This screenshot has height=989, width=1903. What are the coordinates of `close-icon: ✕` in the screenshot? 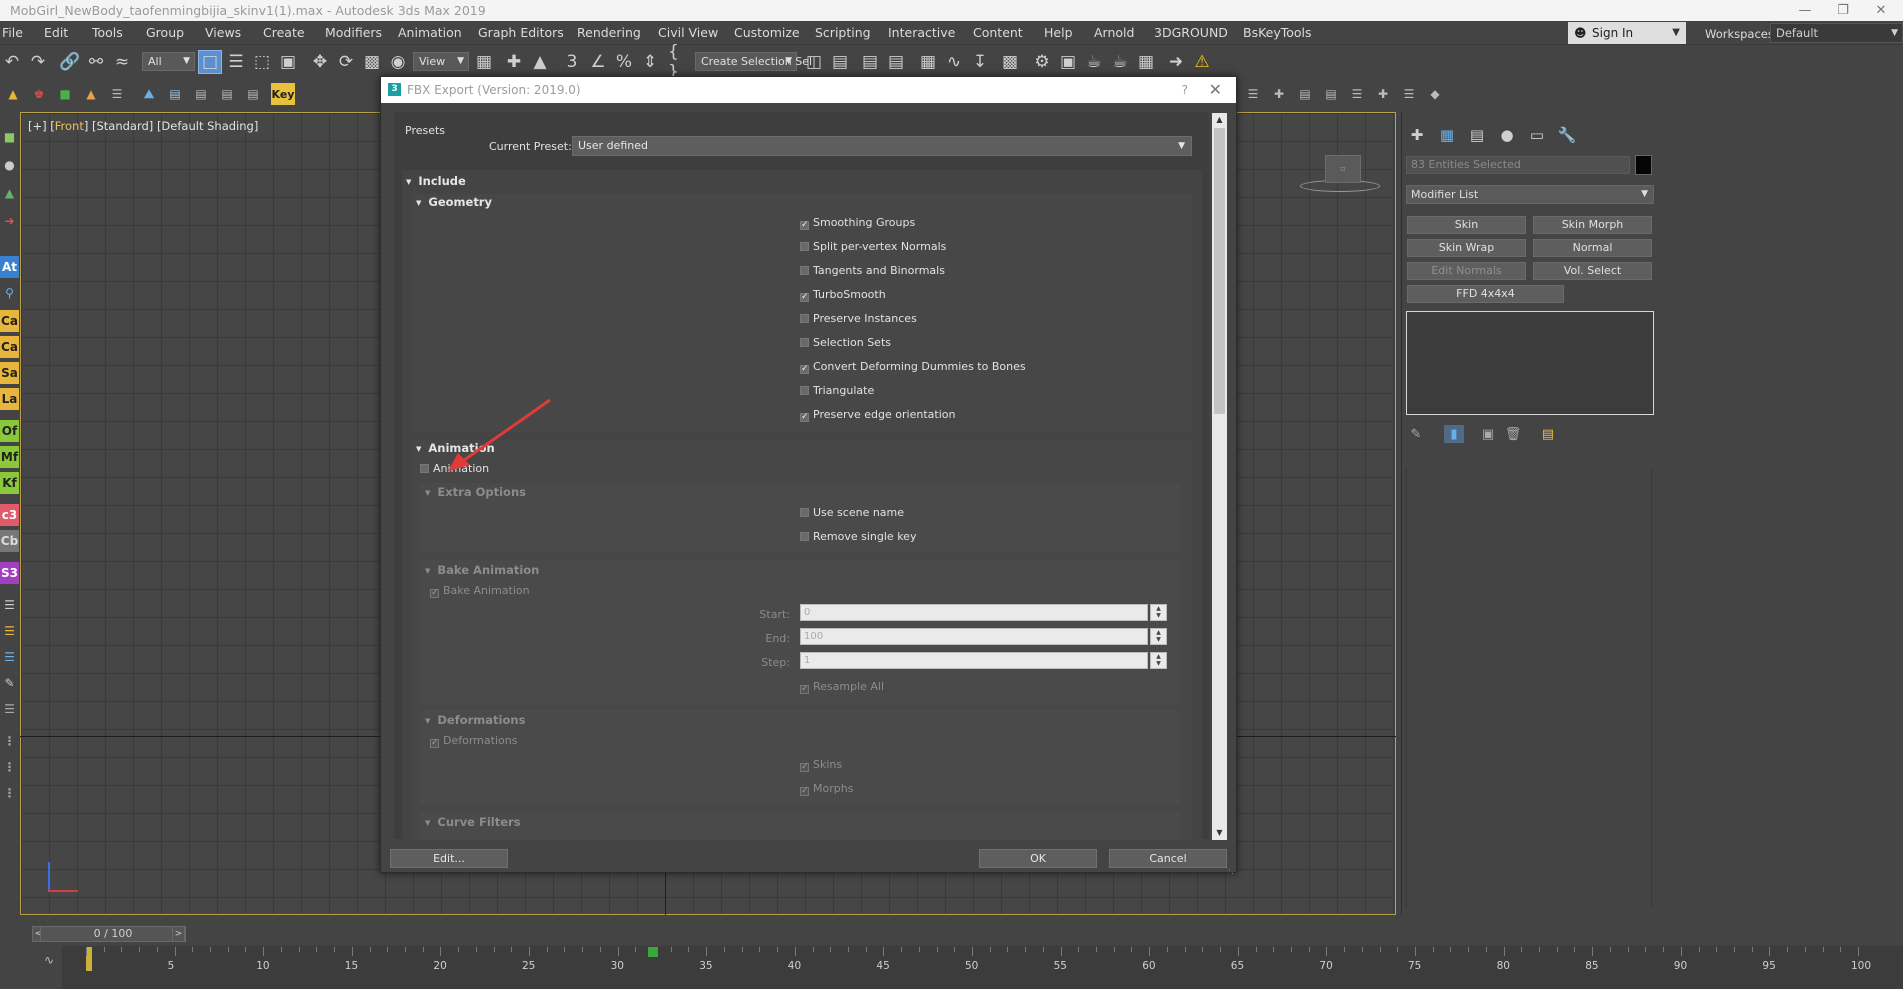 It's located at (1215, 90).